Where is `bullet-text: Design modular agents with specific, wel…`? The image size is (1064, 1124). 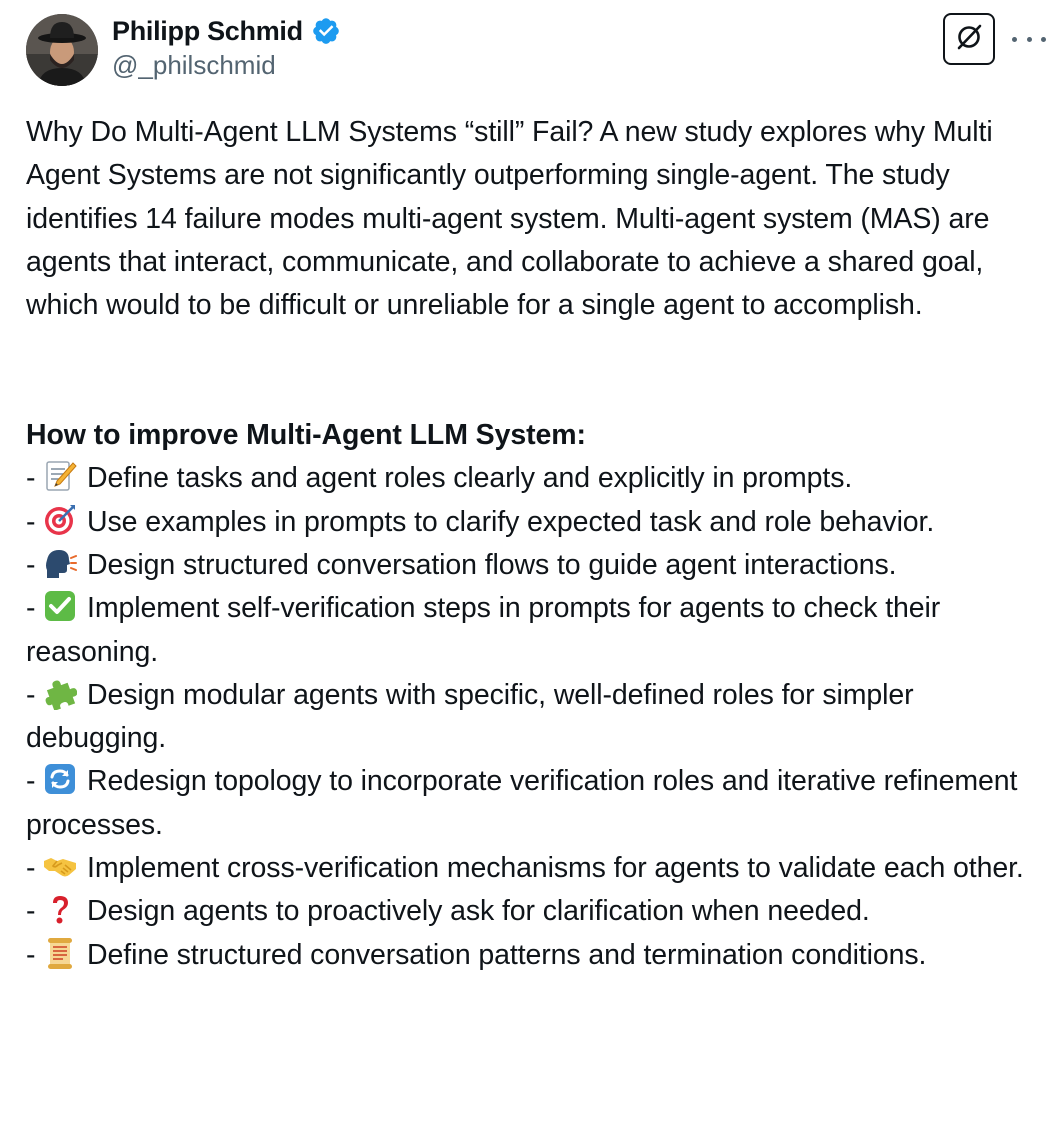 bullet-text: Design modular agents with specific, wel… is located at coordinates (470, 716).